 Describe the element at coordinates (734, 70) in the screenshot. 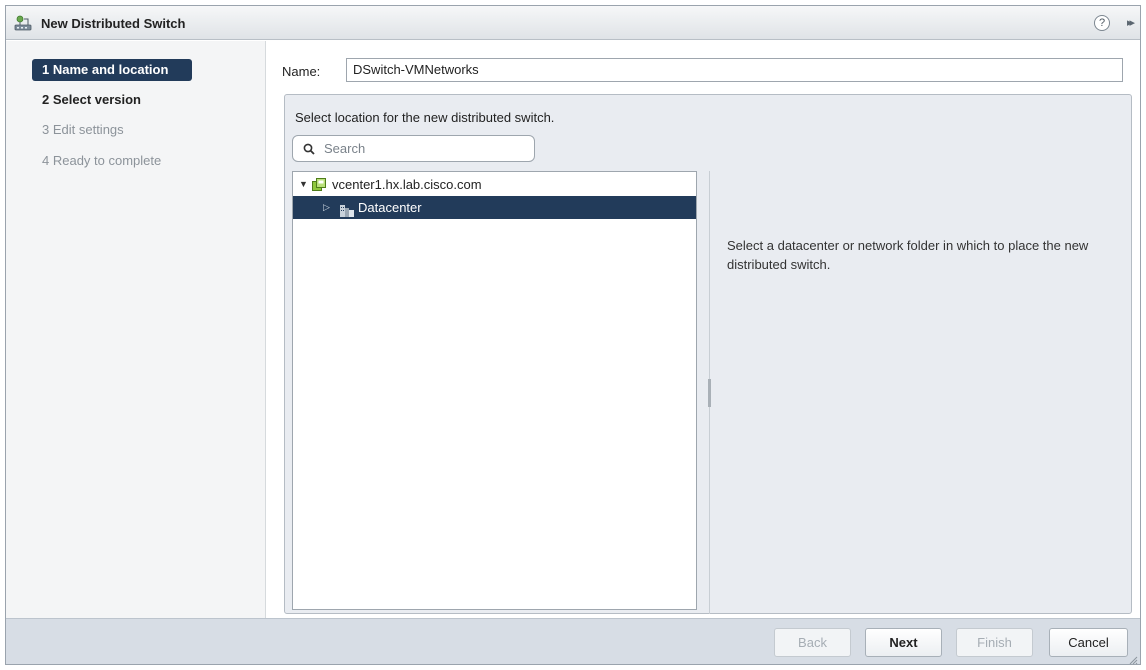

I see `name-input: DSwitch-VMNetworks` at that location.